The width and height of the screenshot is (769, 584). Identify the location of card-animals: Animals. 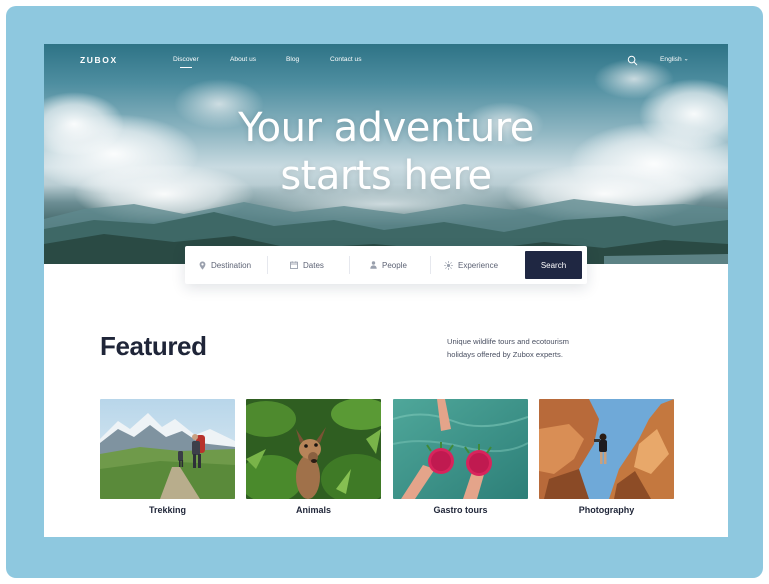
(313, 457).